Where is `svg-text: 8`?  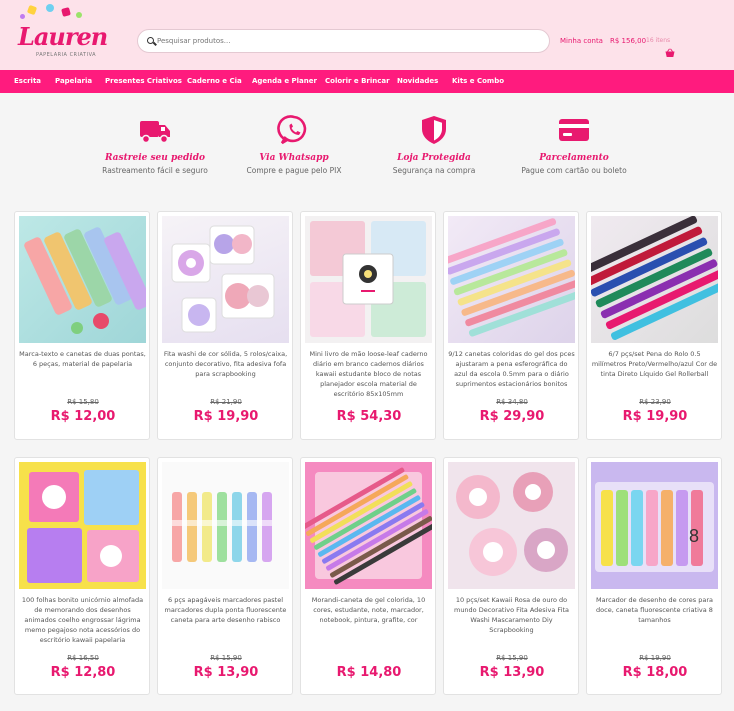 svg-text: 8 is located at coordinates (694, 536).